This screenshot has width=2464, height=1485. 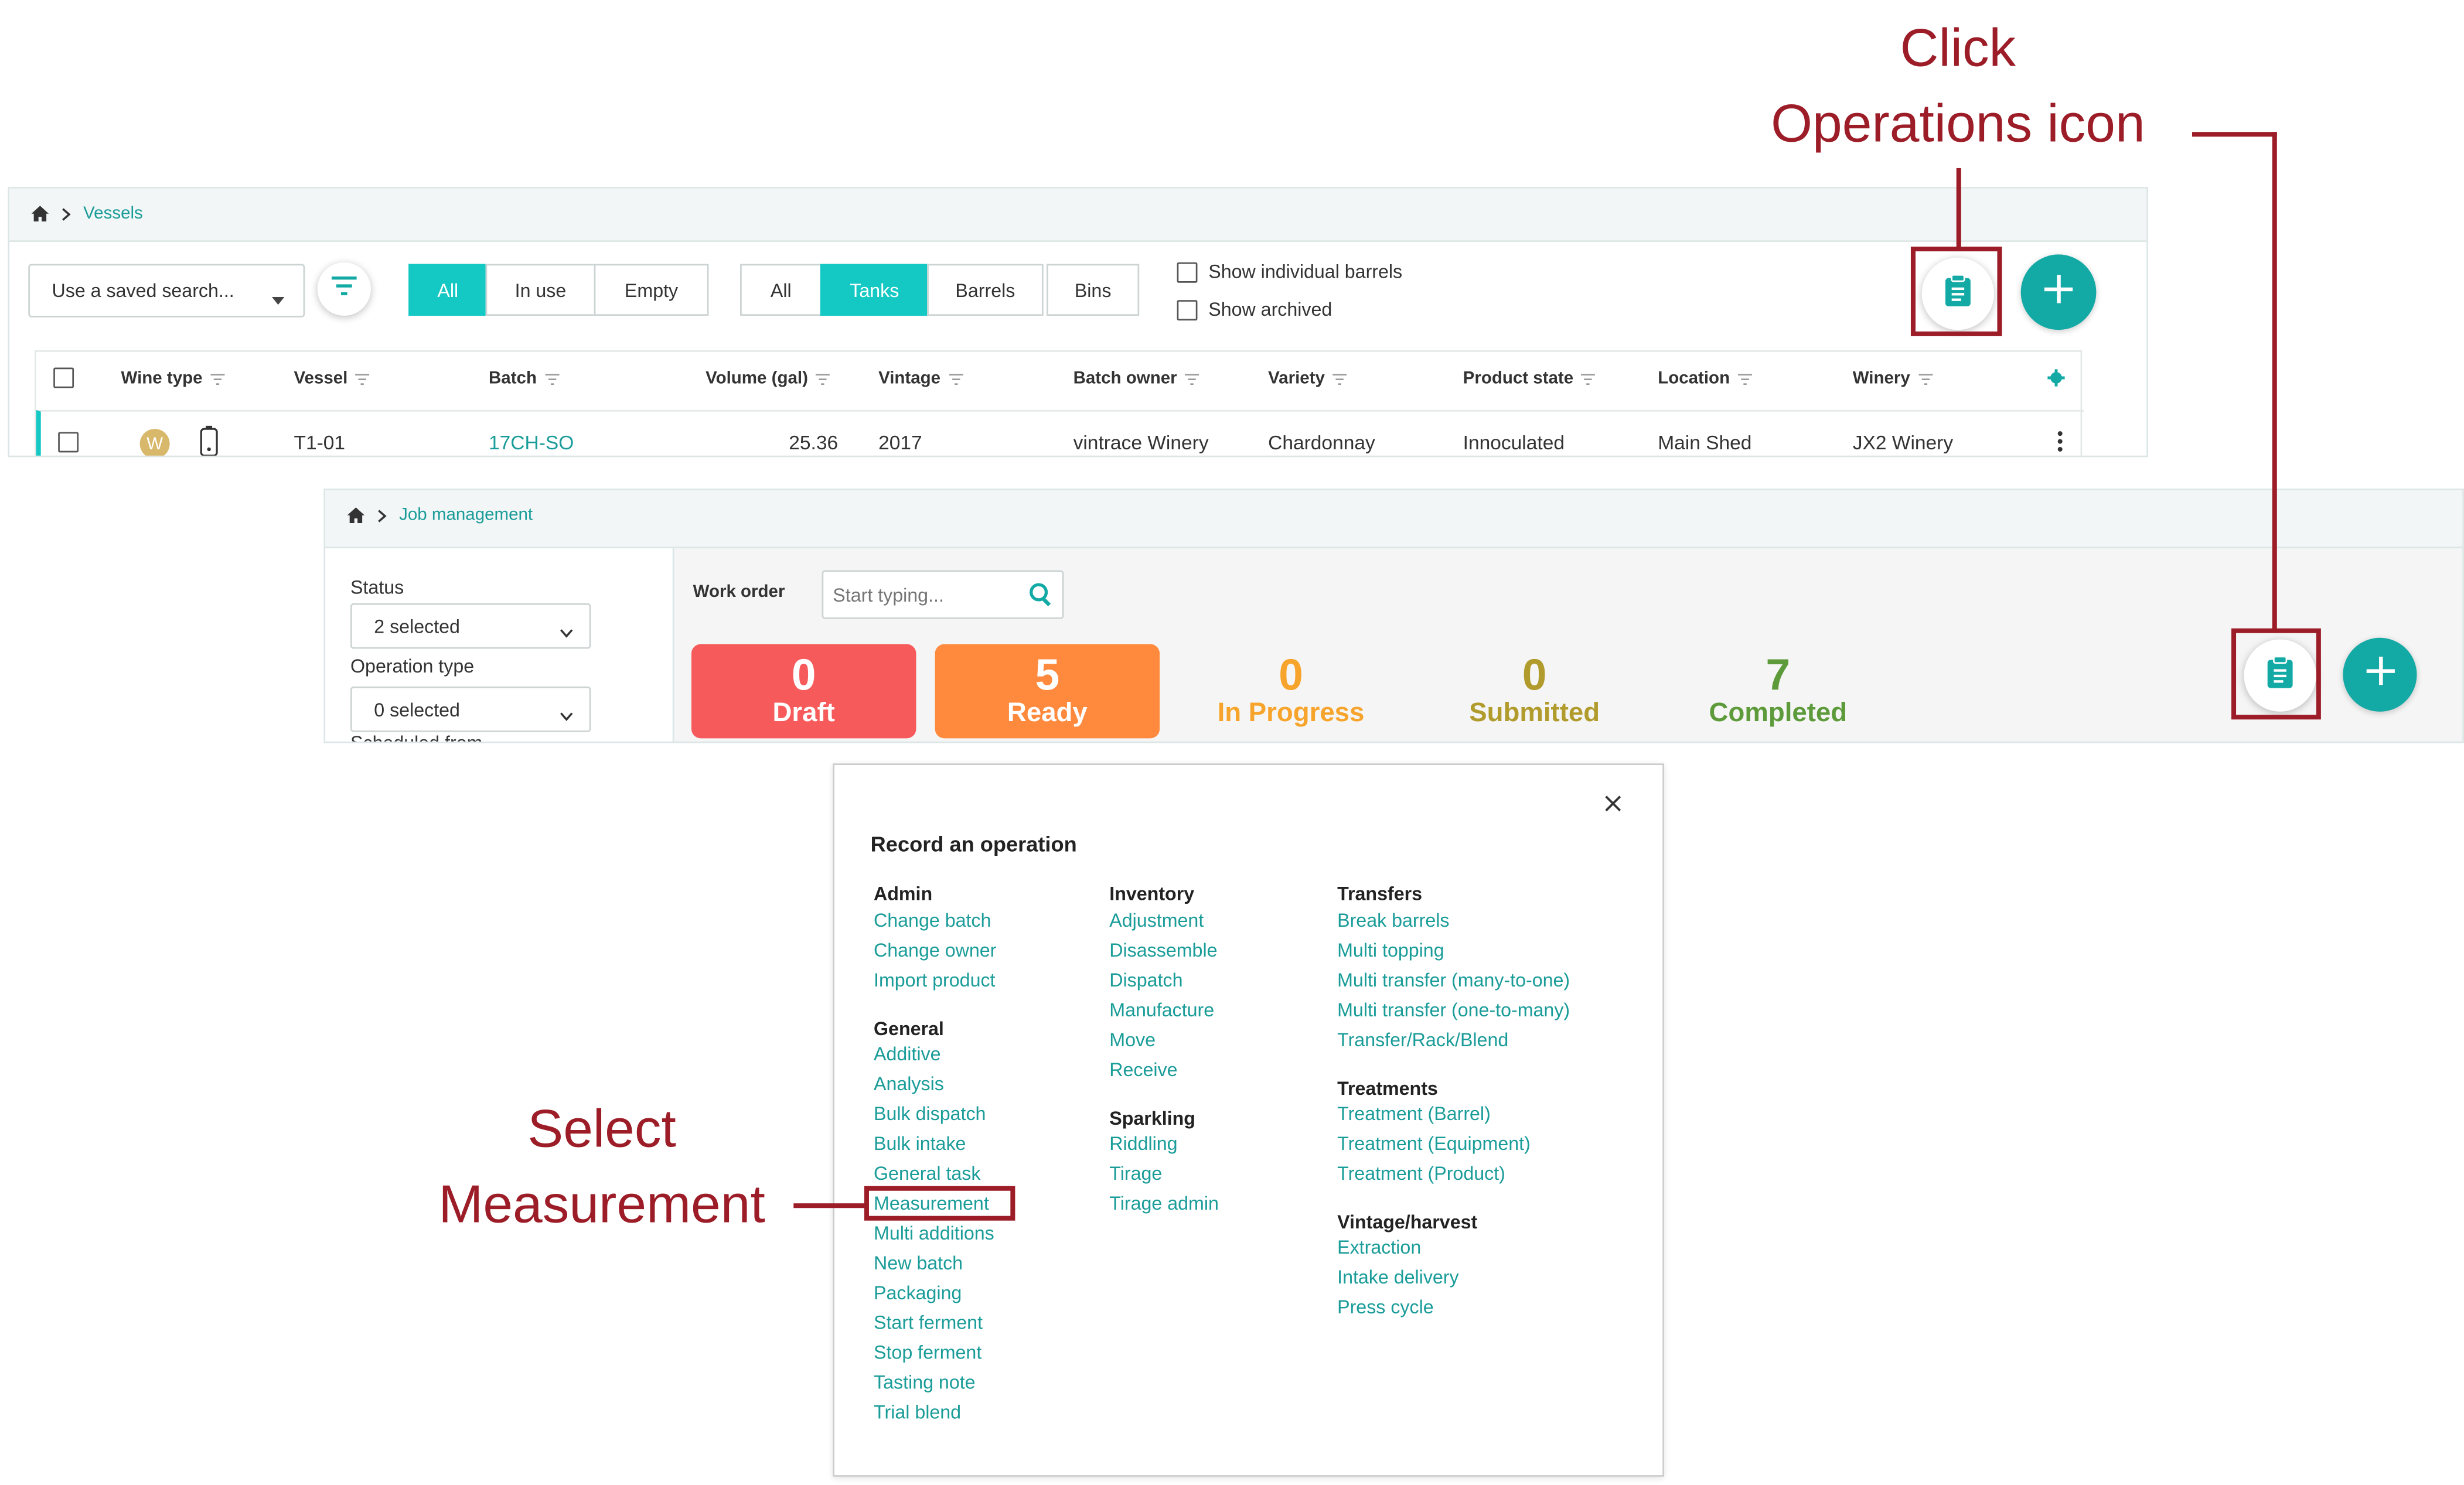 I want to click on connector-top-vertical, so click(x=1959, y=208).